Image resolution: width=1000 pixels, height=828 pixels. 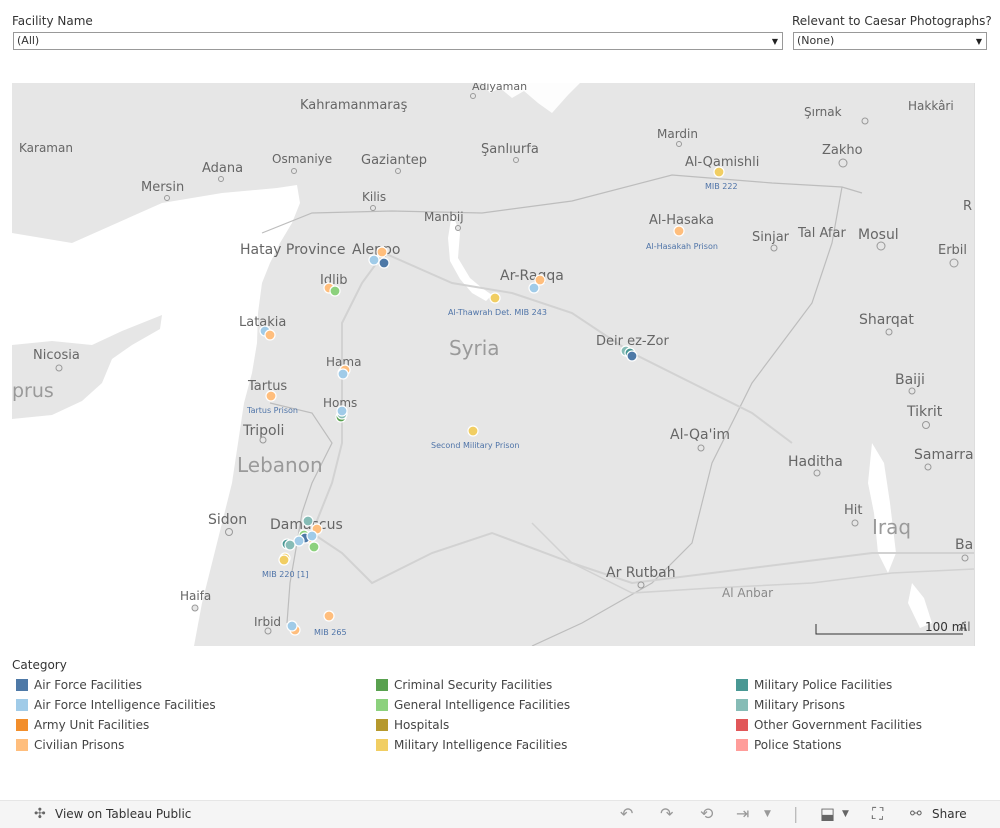 I want to click on place-label: Hatay Province, so click(x=292, y=250).